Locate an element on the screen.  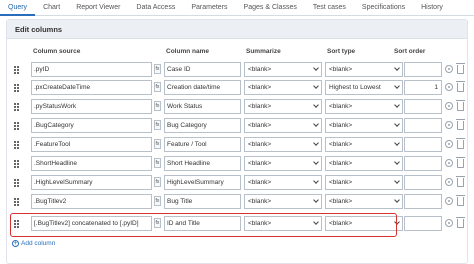
table-row: .BugCategory fx Bug Category <blank> <blank> is located at coordinates (237, 127).